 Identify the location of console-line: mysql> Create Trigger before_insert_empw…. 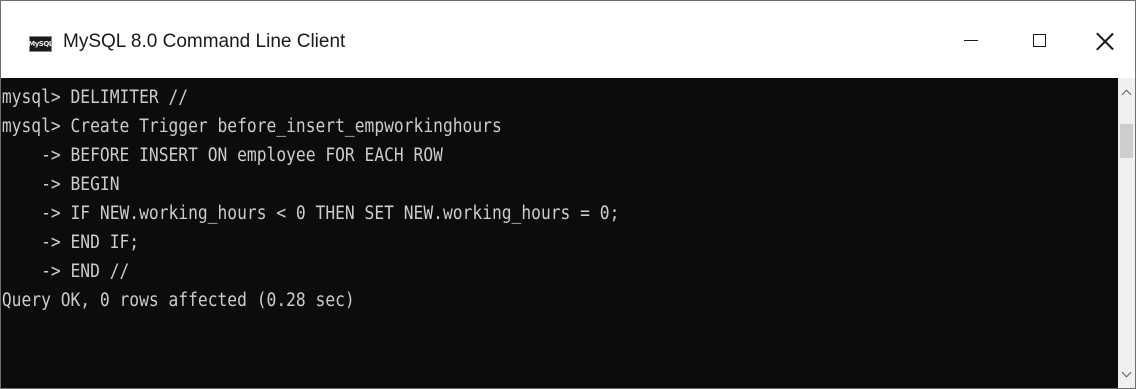
(251, 126).